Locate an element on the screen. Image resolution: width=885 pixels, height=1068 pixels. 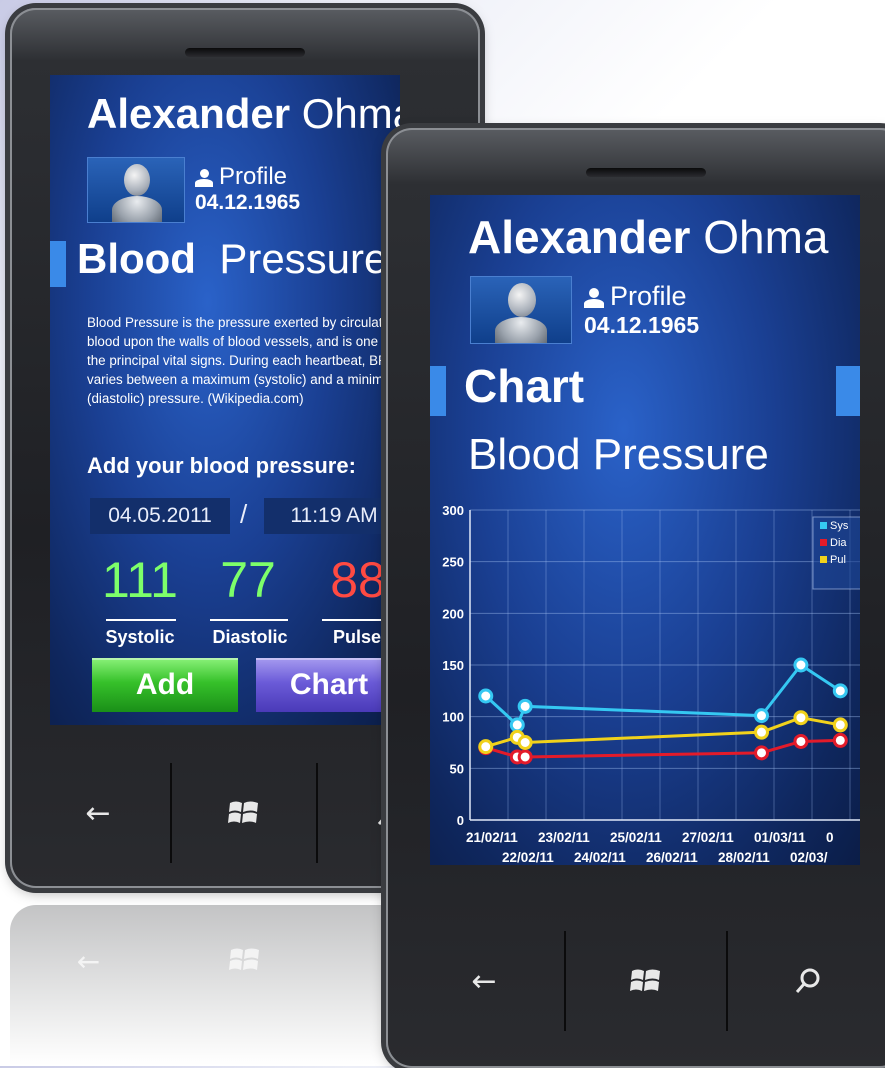
hardware-buttons: ← is located at coordinates (644, 981).